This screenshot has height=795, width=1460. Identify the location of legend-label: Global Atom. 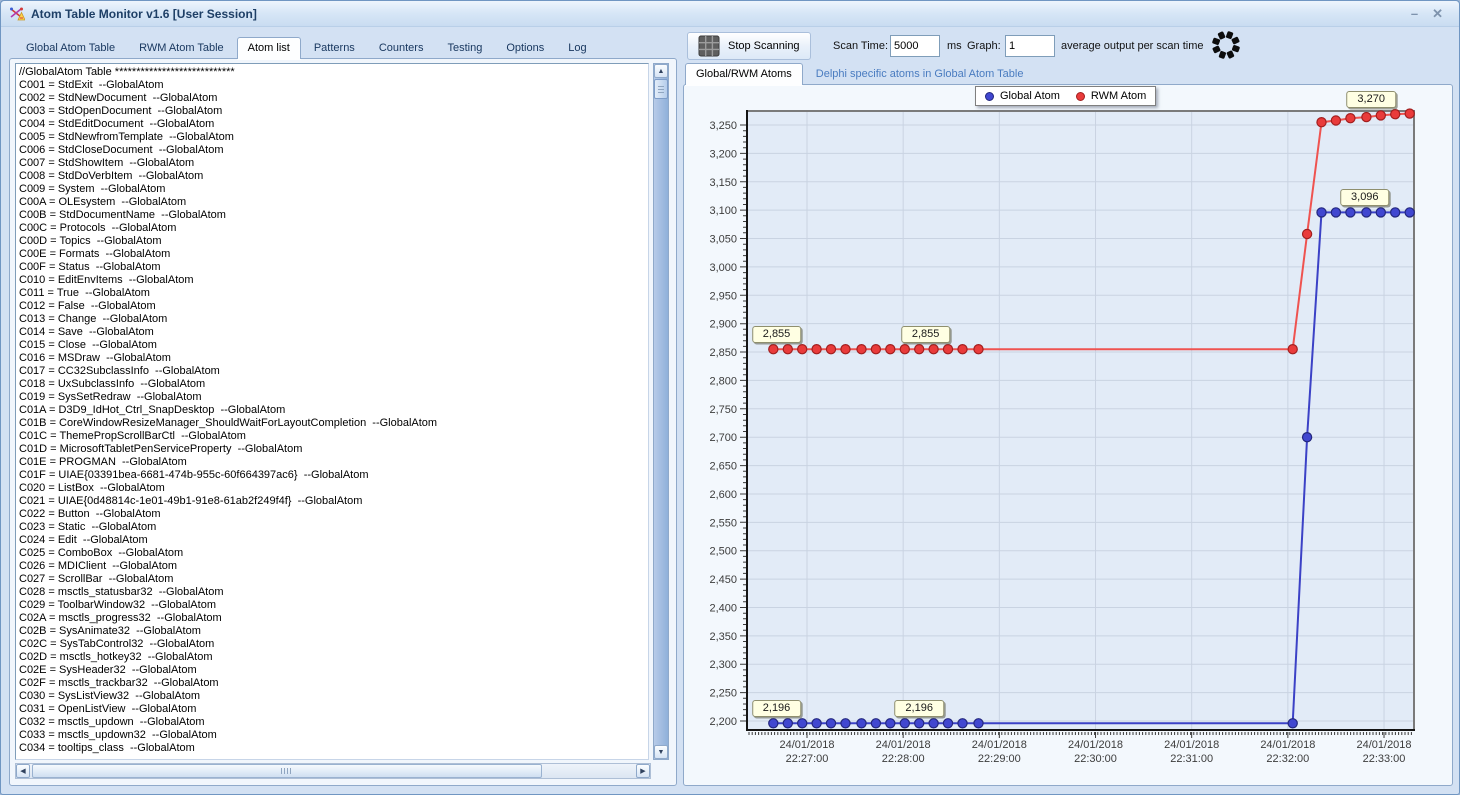
(1030, 96).